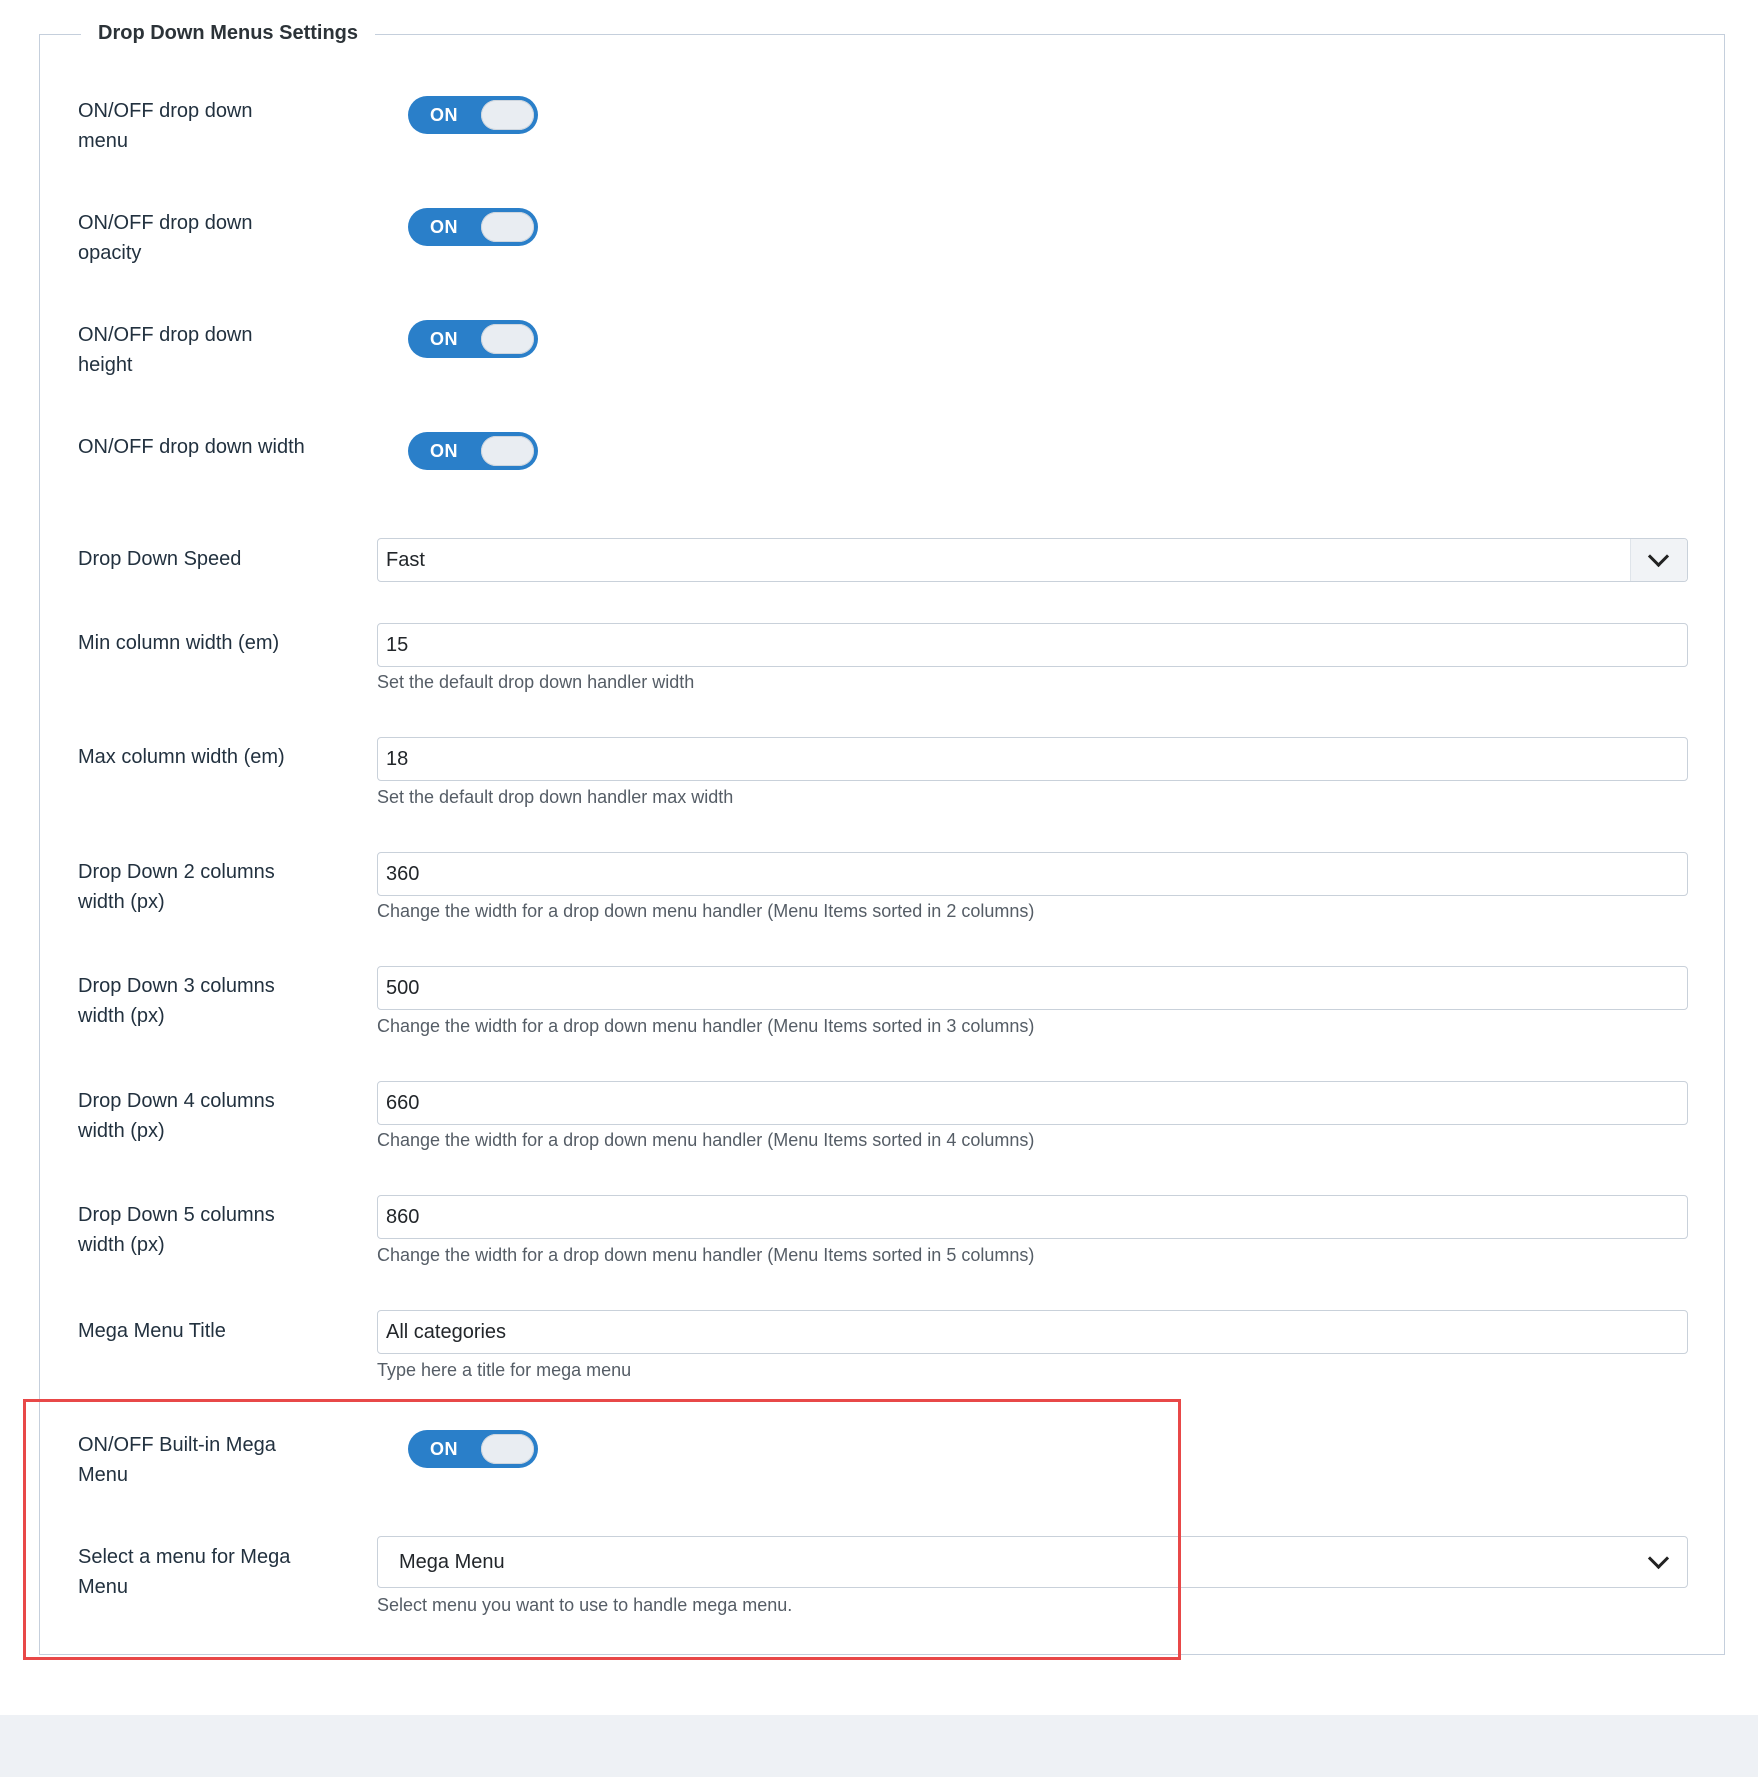 This screenshot has width=1758, height=1777. What do you see at coordinates (536, 682) in the screenshot?
I see `min-column-width-hint: Set the default drop down handler width` at bounding box center [536, 682].